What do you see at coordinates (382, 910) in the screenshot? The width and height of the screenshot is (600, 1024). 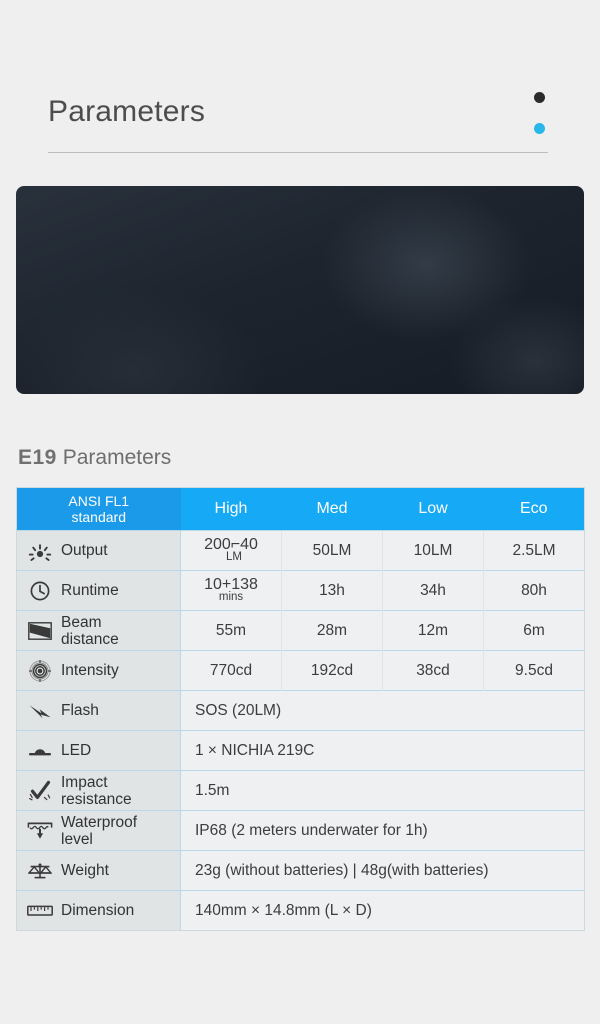 I see `spec-value-merged: 140mm × 14.8mm (L × D)` at bounding box center [382, 910].